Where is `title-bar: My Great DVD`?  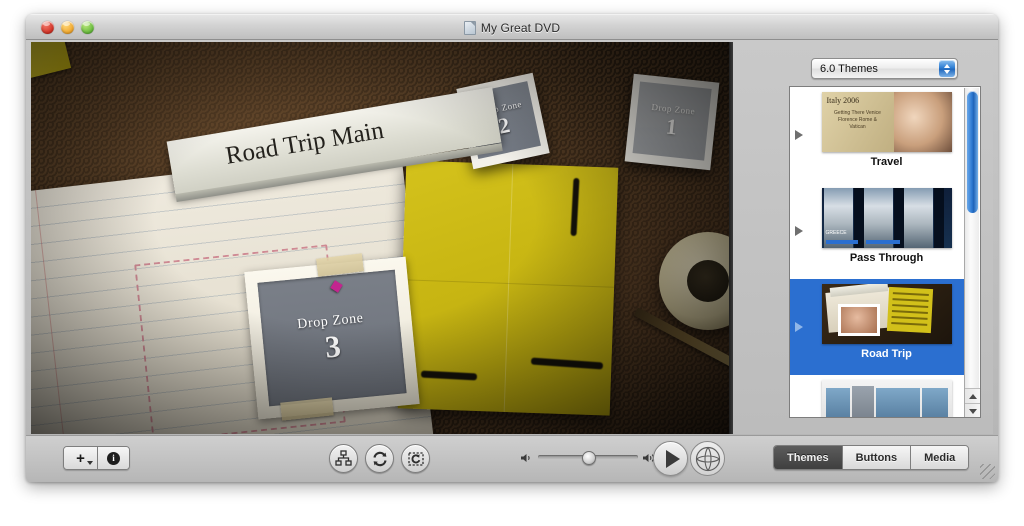 title-bar: My Great DVD is located at coordinates (512, 27).